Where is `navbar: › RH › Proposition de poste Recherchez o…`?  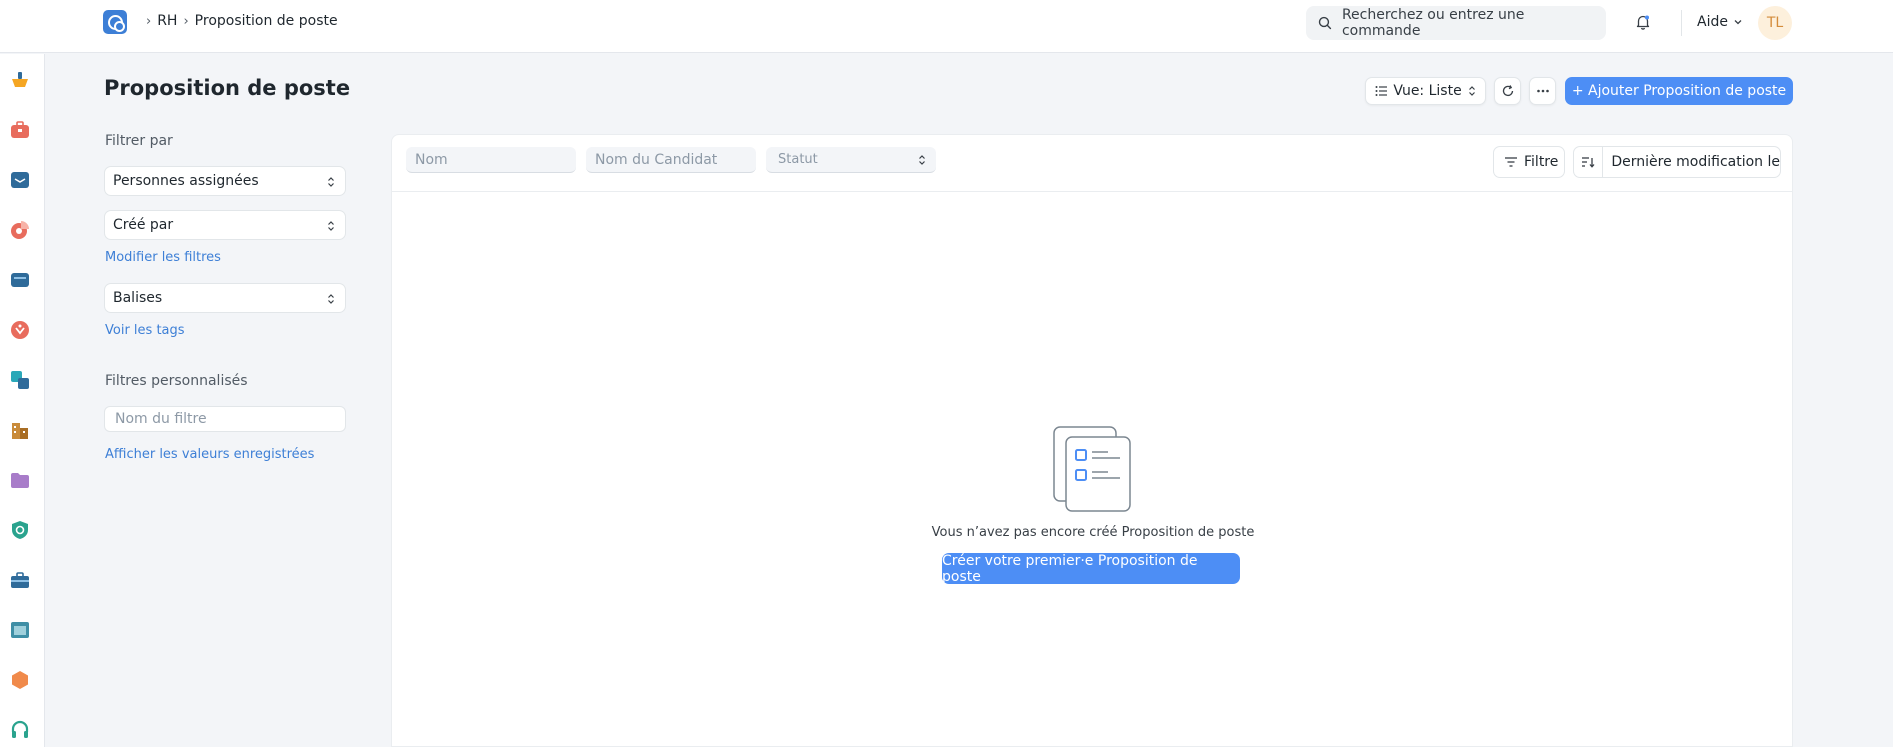
navbar: › RH › Proposition de poste Recherchez o… is located at coordinates (946, 26).